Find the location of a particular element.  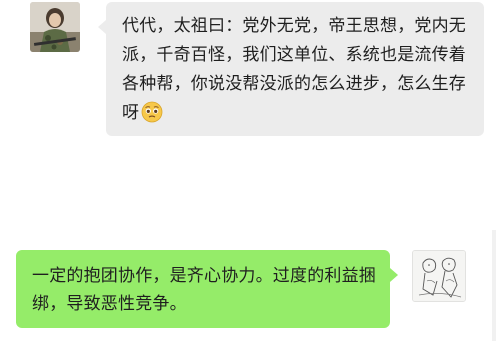

outgoing-message-text: 一定的抱团协作，是齐心协力。过度的利益捆绑，导致恶性竞争。 is located at coordinates (204, 290).